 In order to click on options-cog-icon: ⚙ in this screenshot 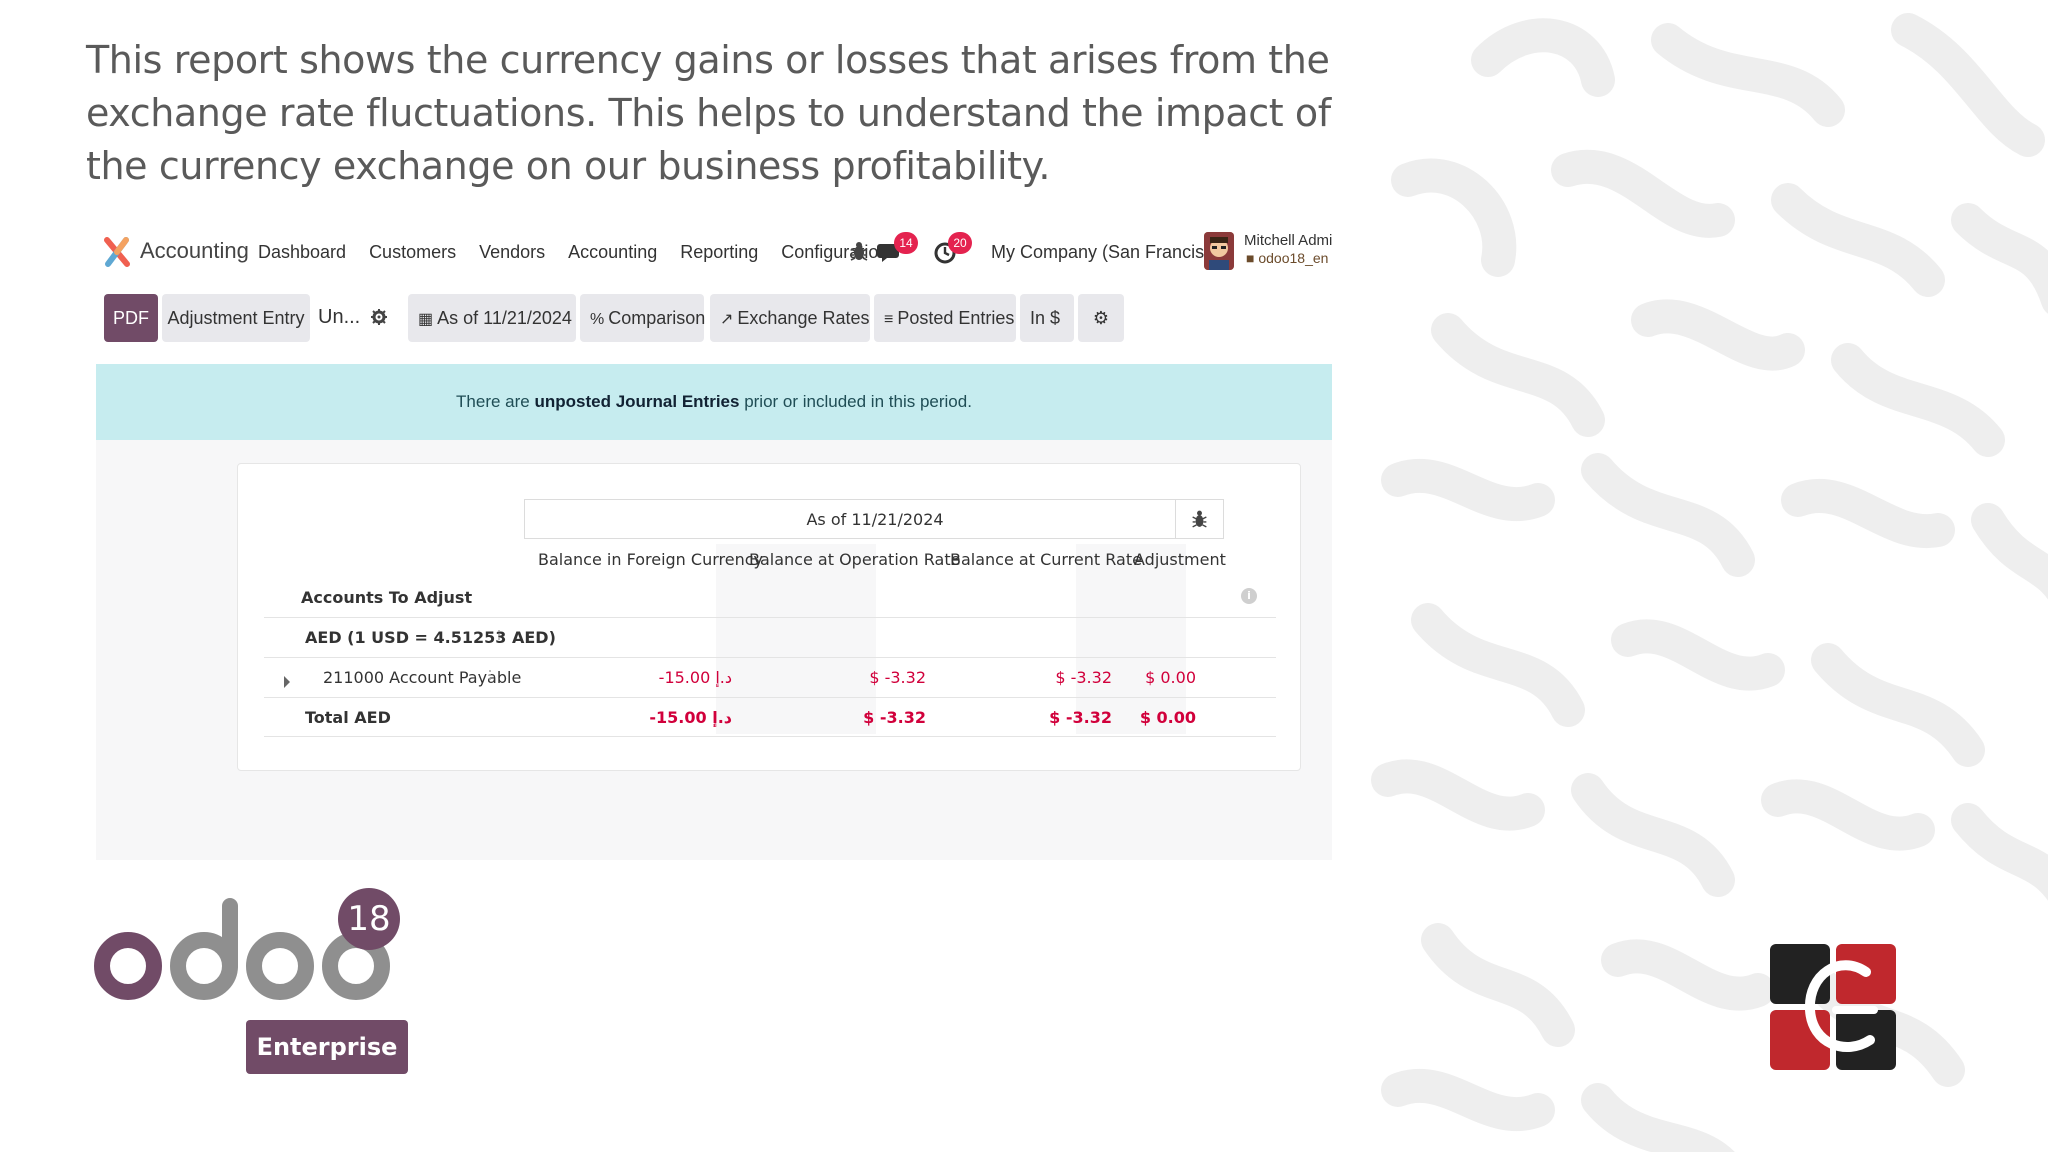, I will do `click(1101, 318)`.